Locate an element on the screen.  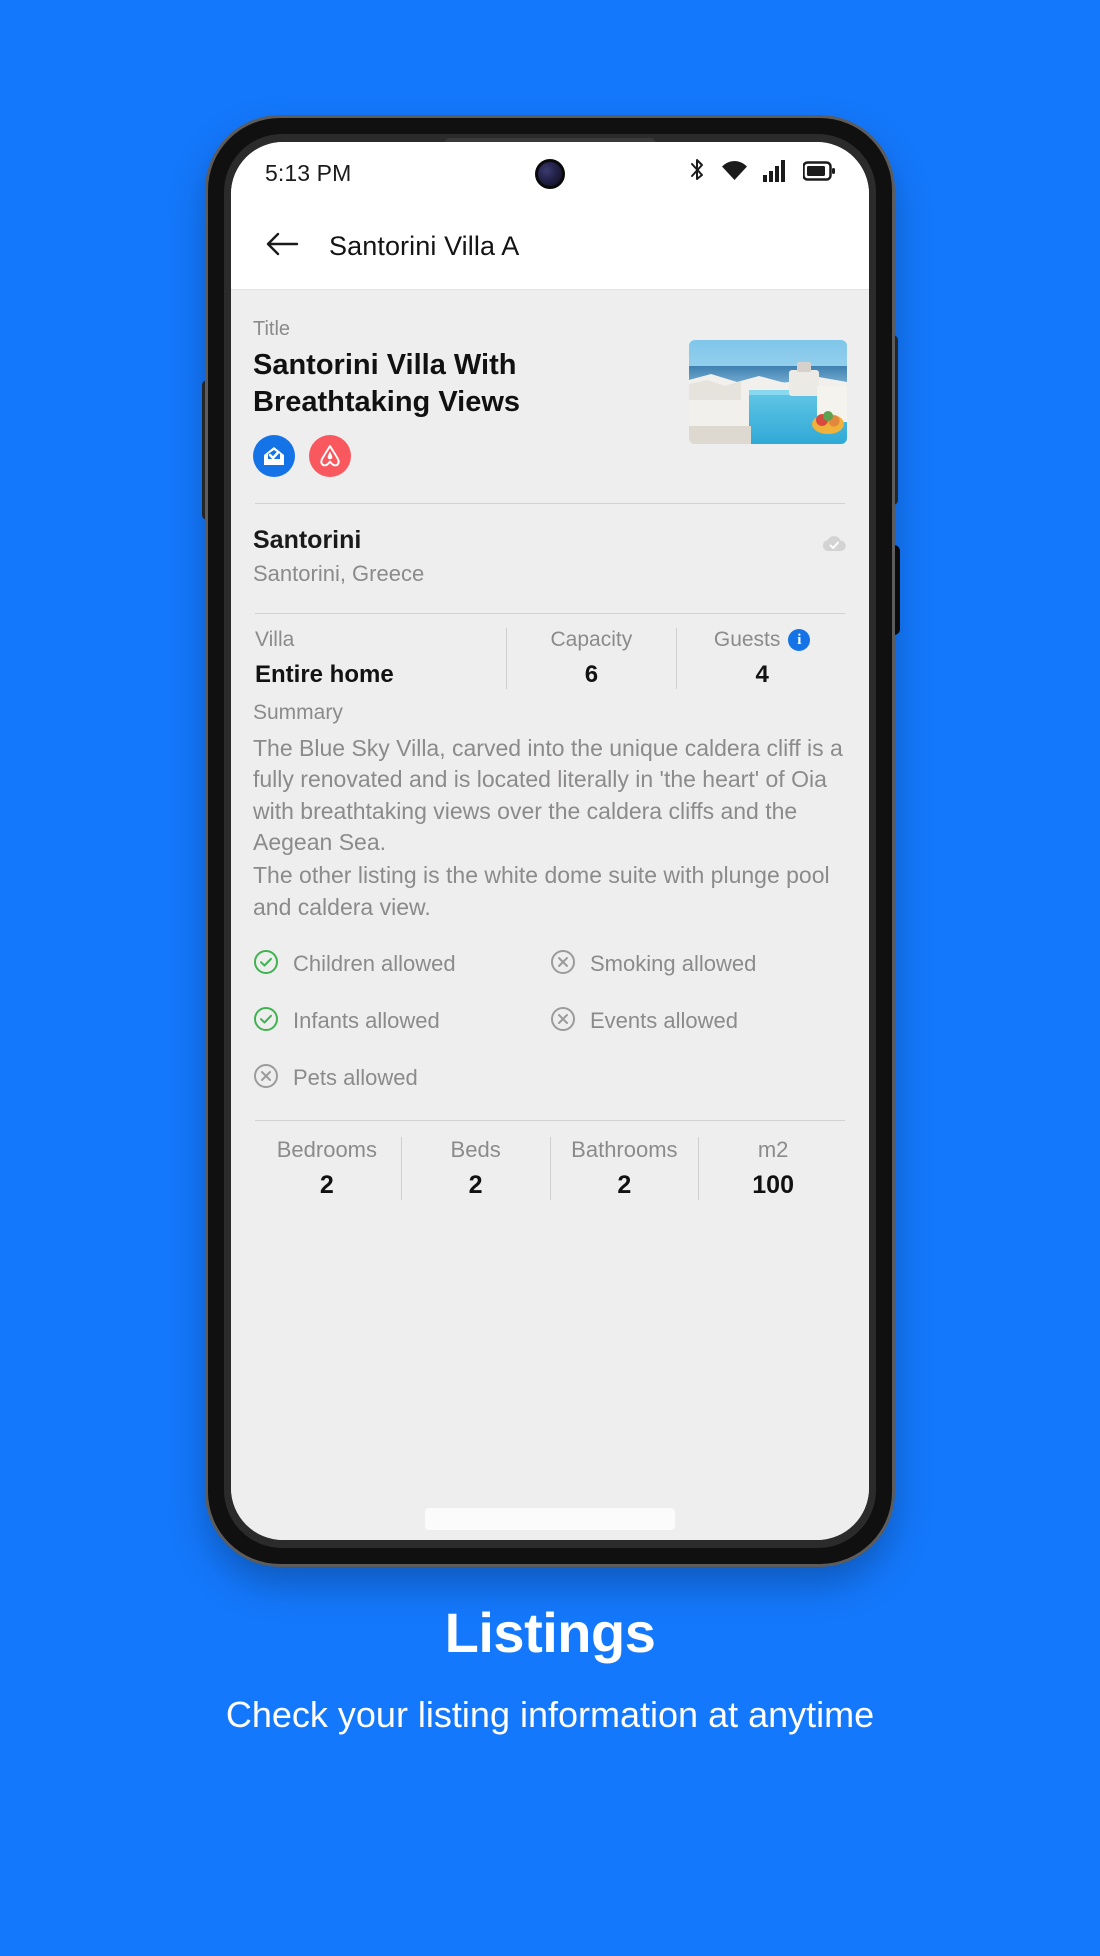
rule-label: Infants allowed is located at coordinates (366, 1021).